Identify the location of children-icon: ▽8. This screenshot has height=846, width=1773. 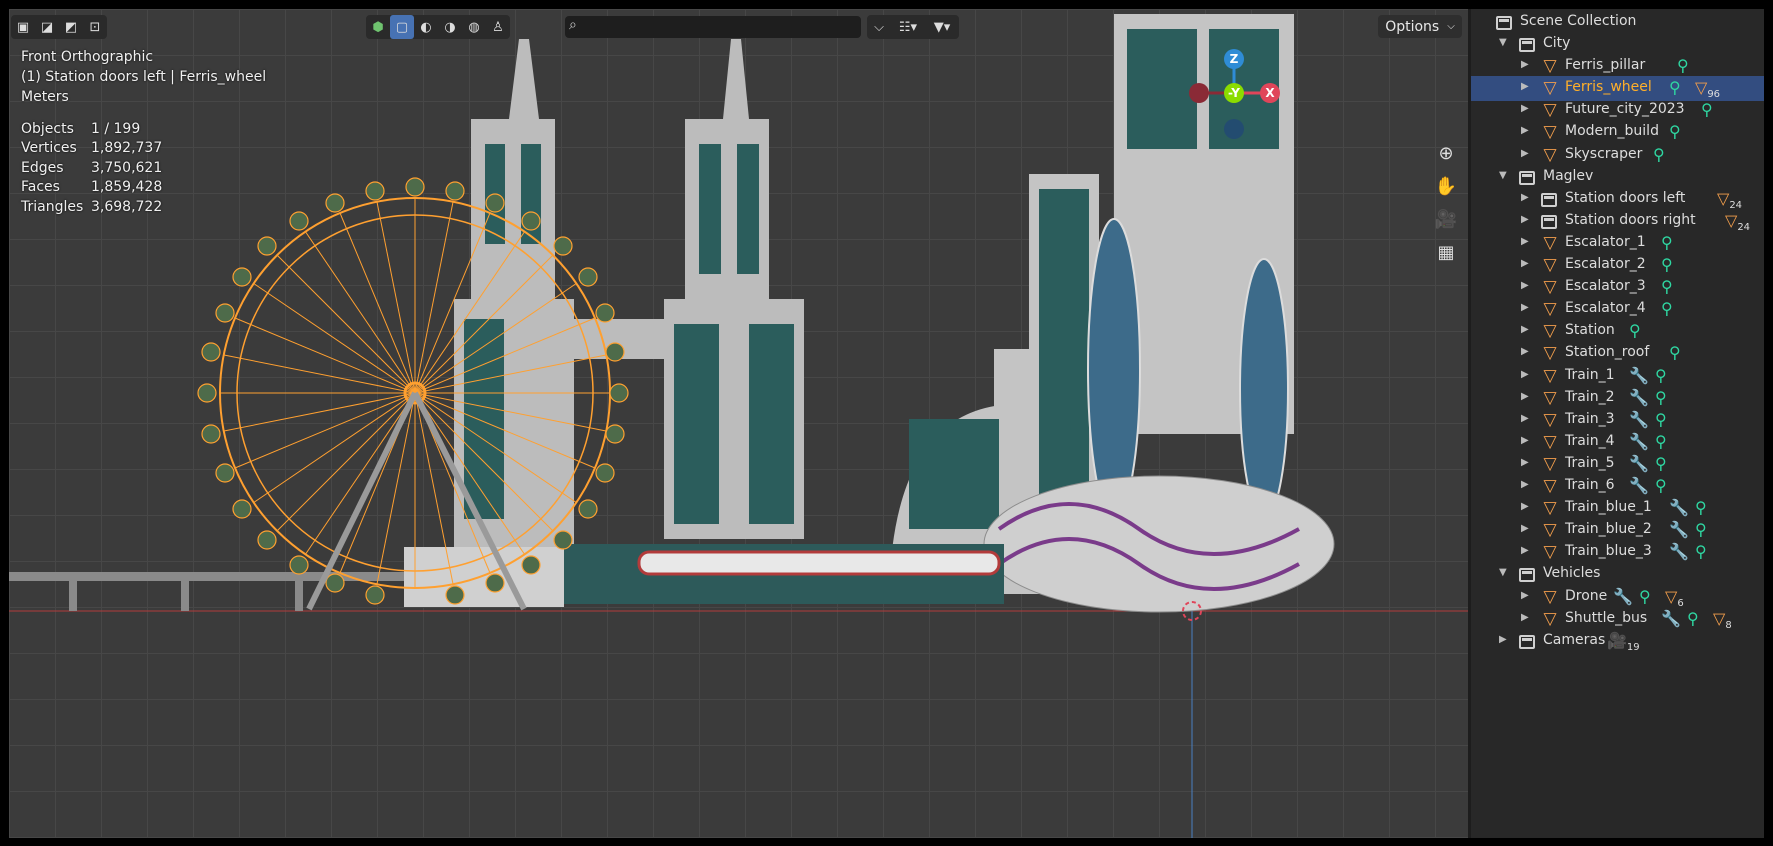
(1722, 620).